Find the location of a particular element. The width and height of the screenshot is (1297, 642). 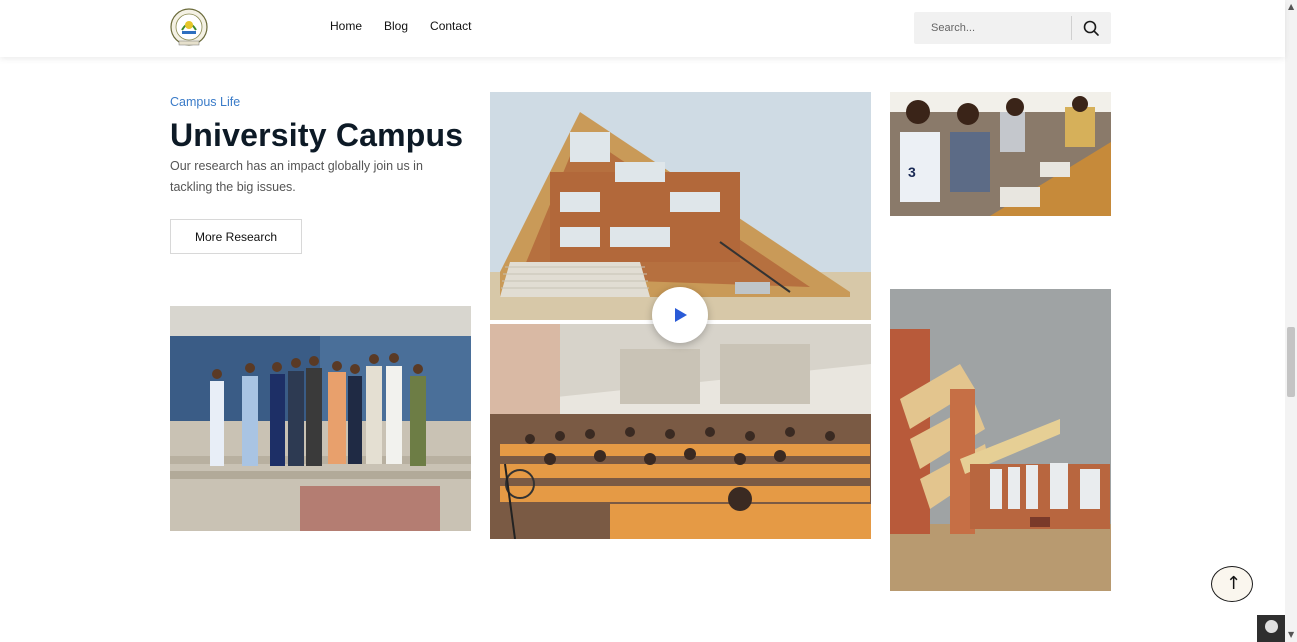

nav-contact-link: Contact is located at coordinates (450, 26).